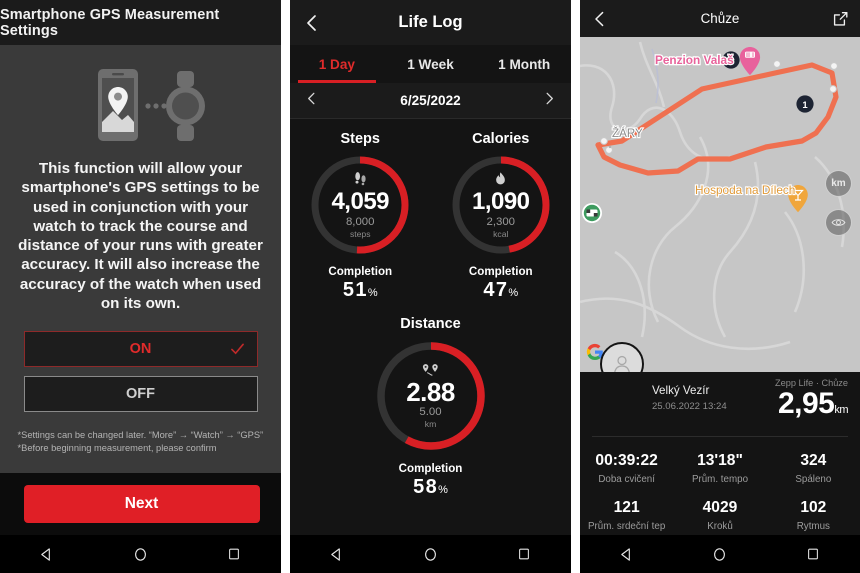  Describe the element at coordinates (549, 101) in the screenshot. I see `date-next-button` at that location.